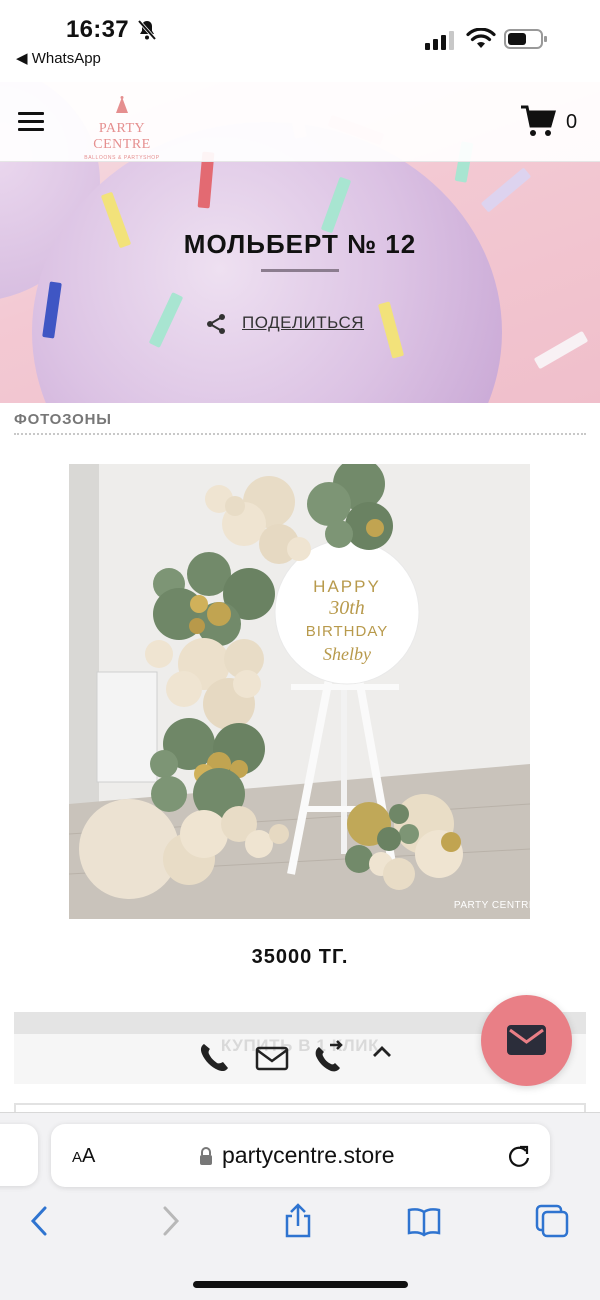  Describe the element at coordinates (347, 654) in the screenshot. I see `sign-line-4: Shelby` at that location.